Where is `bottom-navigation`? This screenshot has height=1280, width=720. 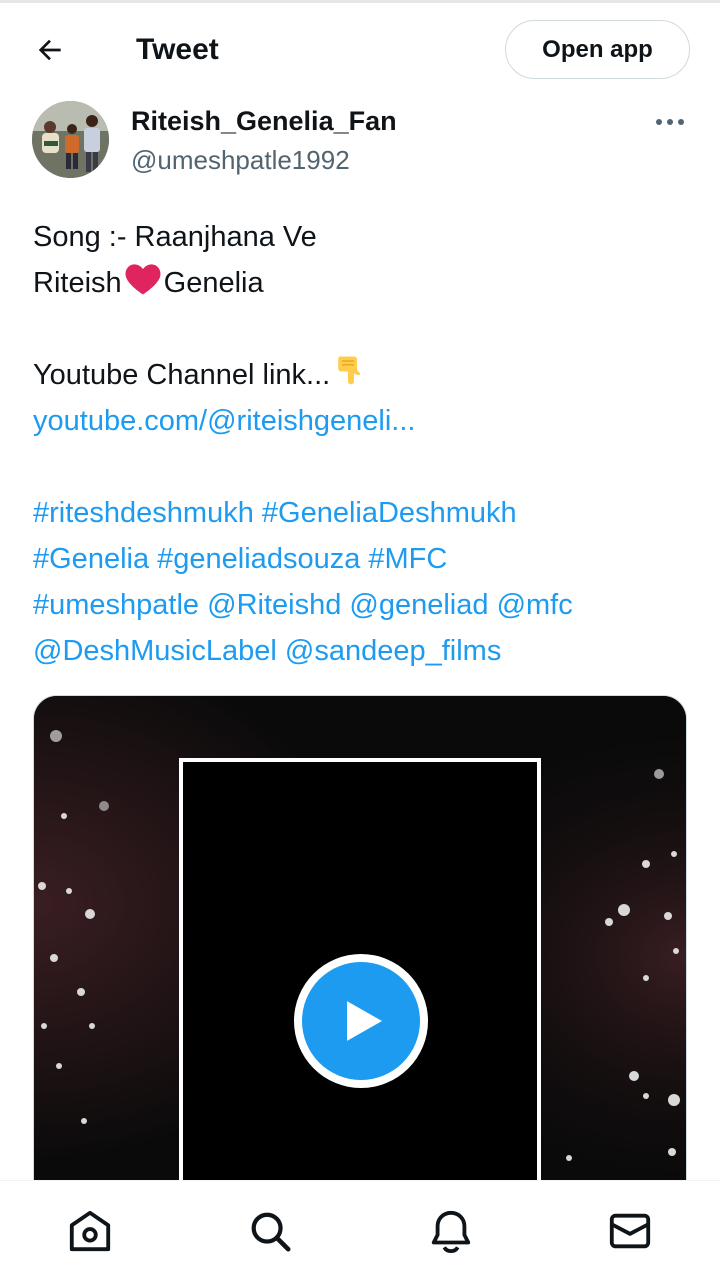 bottom-navigation is located at coordinates (360, 1230).